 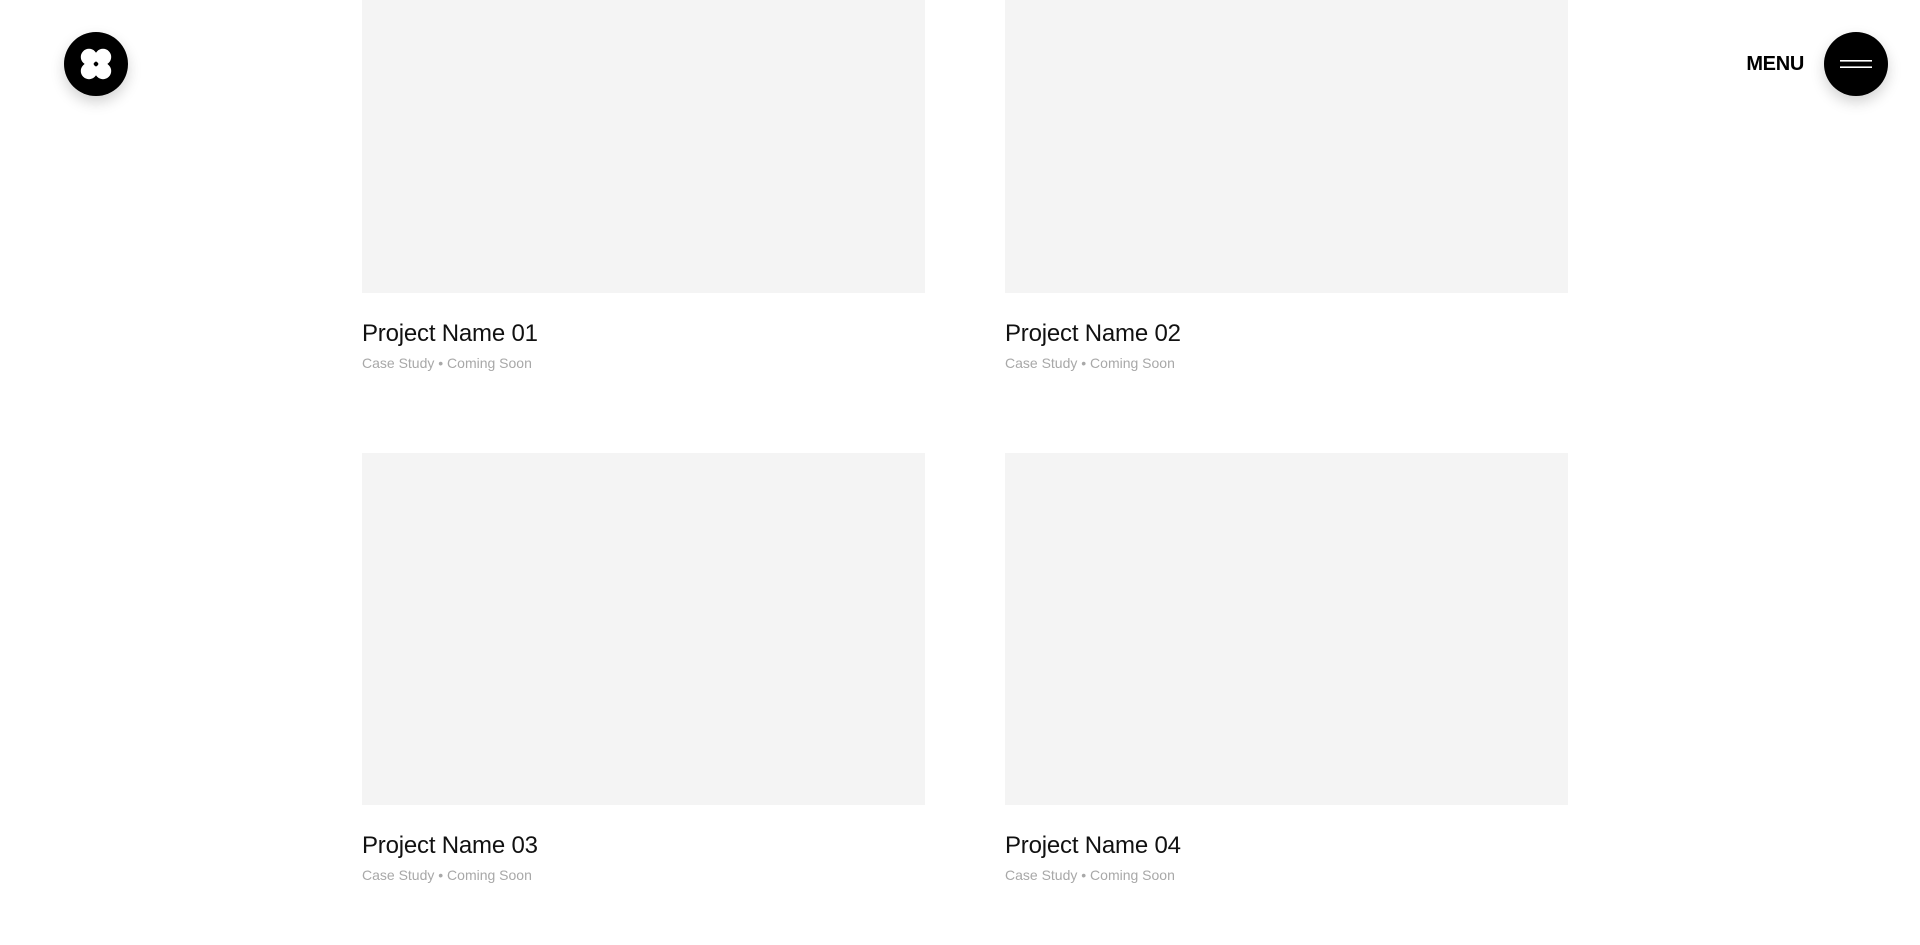 What do you see at coordinates (1775, 64) in the screenshot?
I see `menu-label: MENU` at bounding box center [1775, 64].